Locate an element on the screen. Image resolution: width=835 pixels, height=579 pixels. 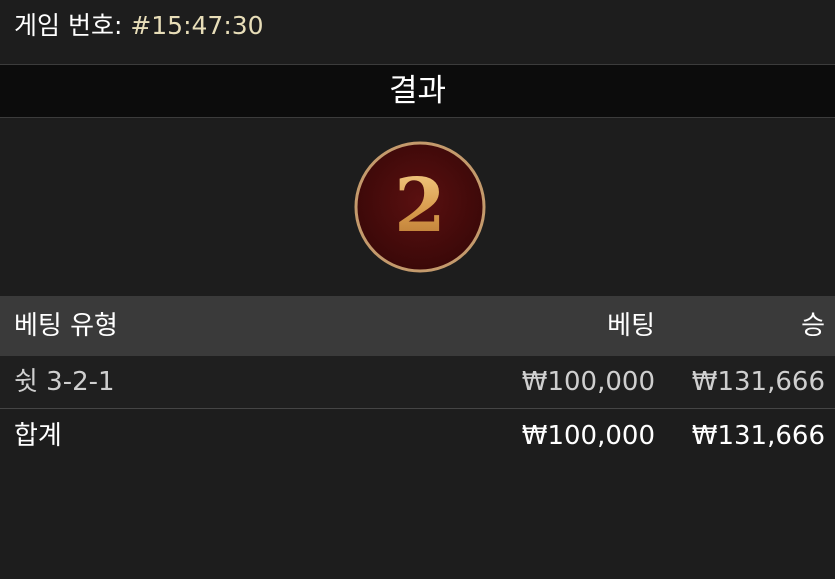
game-number-value: #15:47:30 is located at coordinates (197, 25).